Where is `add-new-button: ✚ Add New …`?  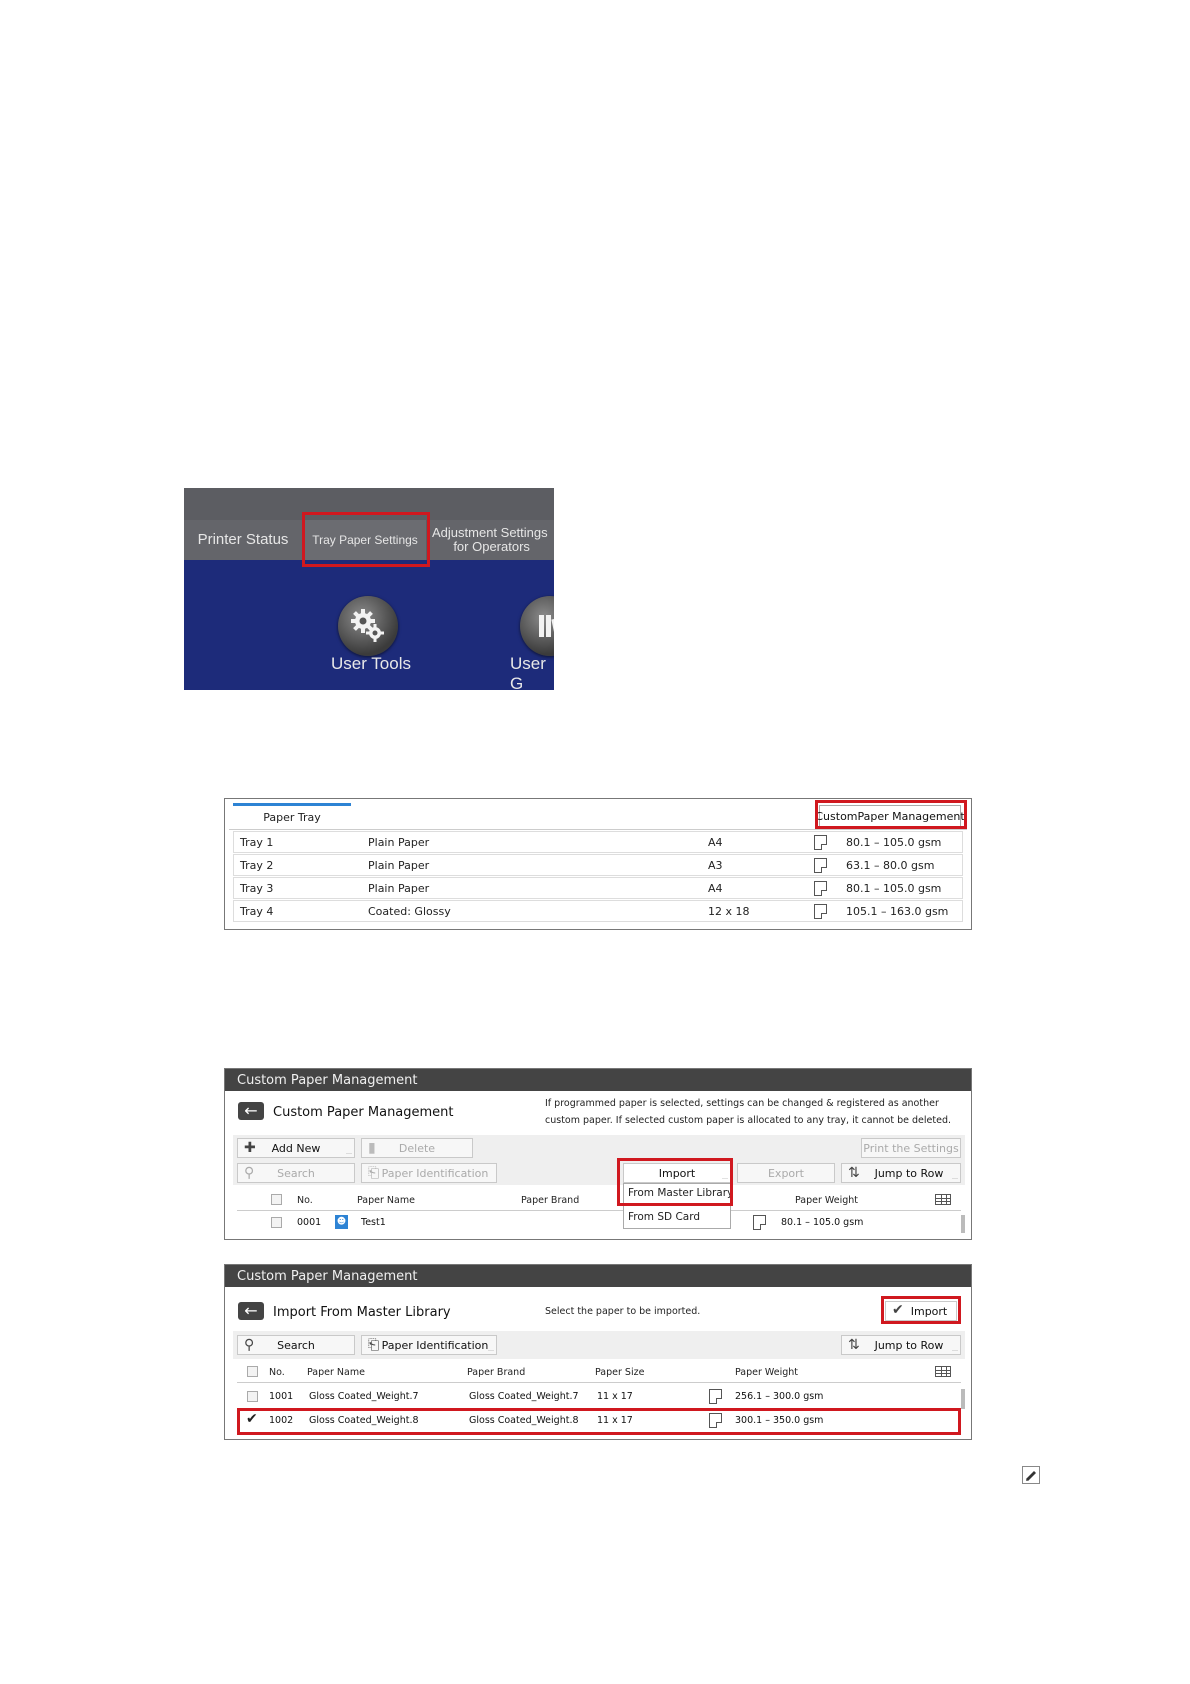
add-new-button: ✚ Add New … is located at coordinates (296, 1148).